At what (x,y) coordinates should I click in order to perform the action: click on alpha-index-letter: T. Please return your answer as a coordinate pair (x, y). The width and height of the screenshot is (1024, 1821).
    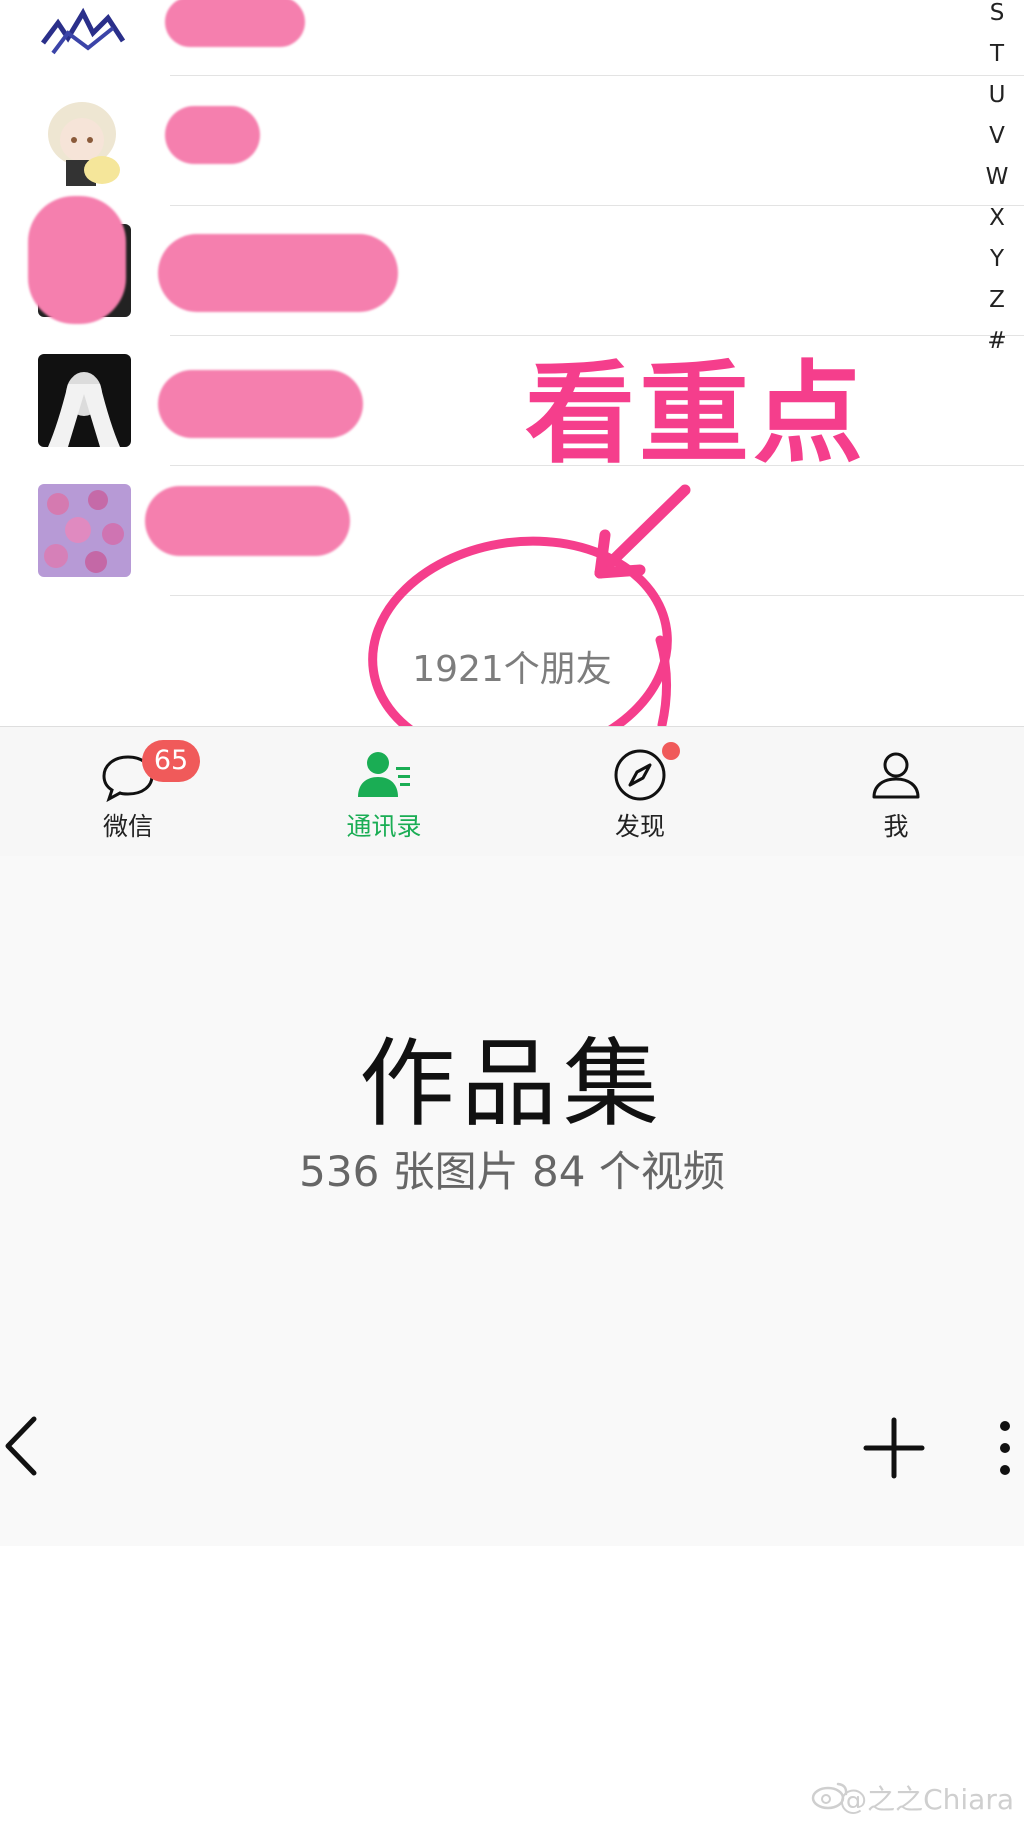
    Looking at the image, I should click on (997, 54).